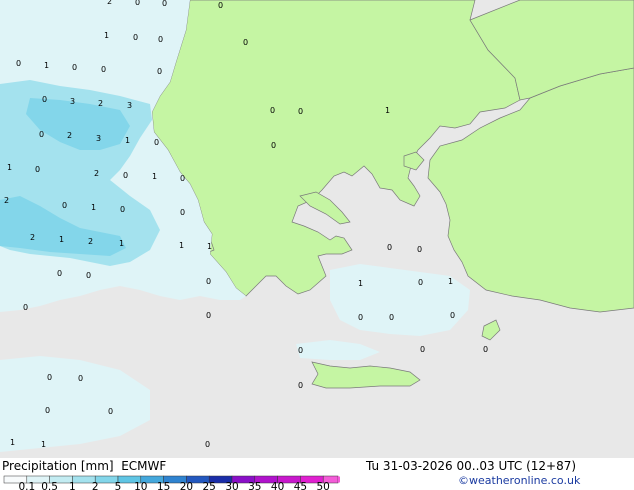 This screenshot has width=634, height=490. What do you see at coordinates (163, 485) in the screenshot?
I see `legend-tick-label: 15` at bounding box center [163, 485].